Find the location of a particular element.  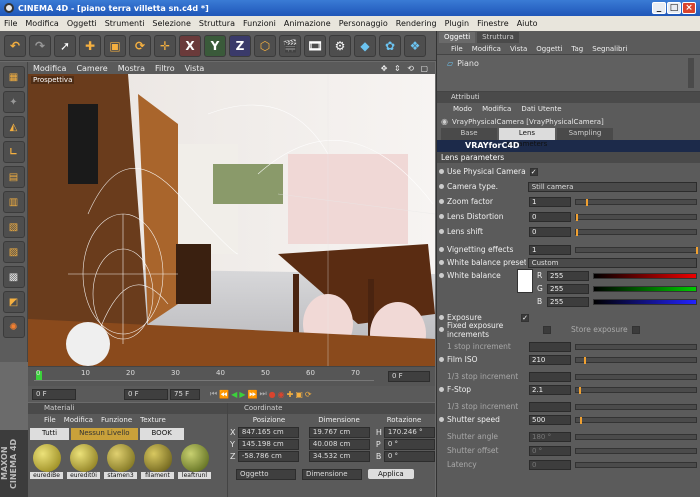

wb-b-field: 255 is located at coordinates (568, 301).